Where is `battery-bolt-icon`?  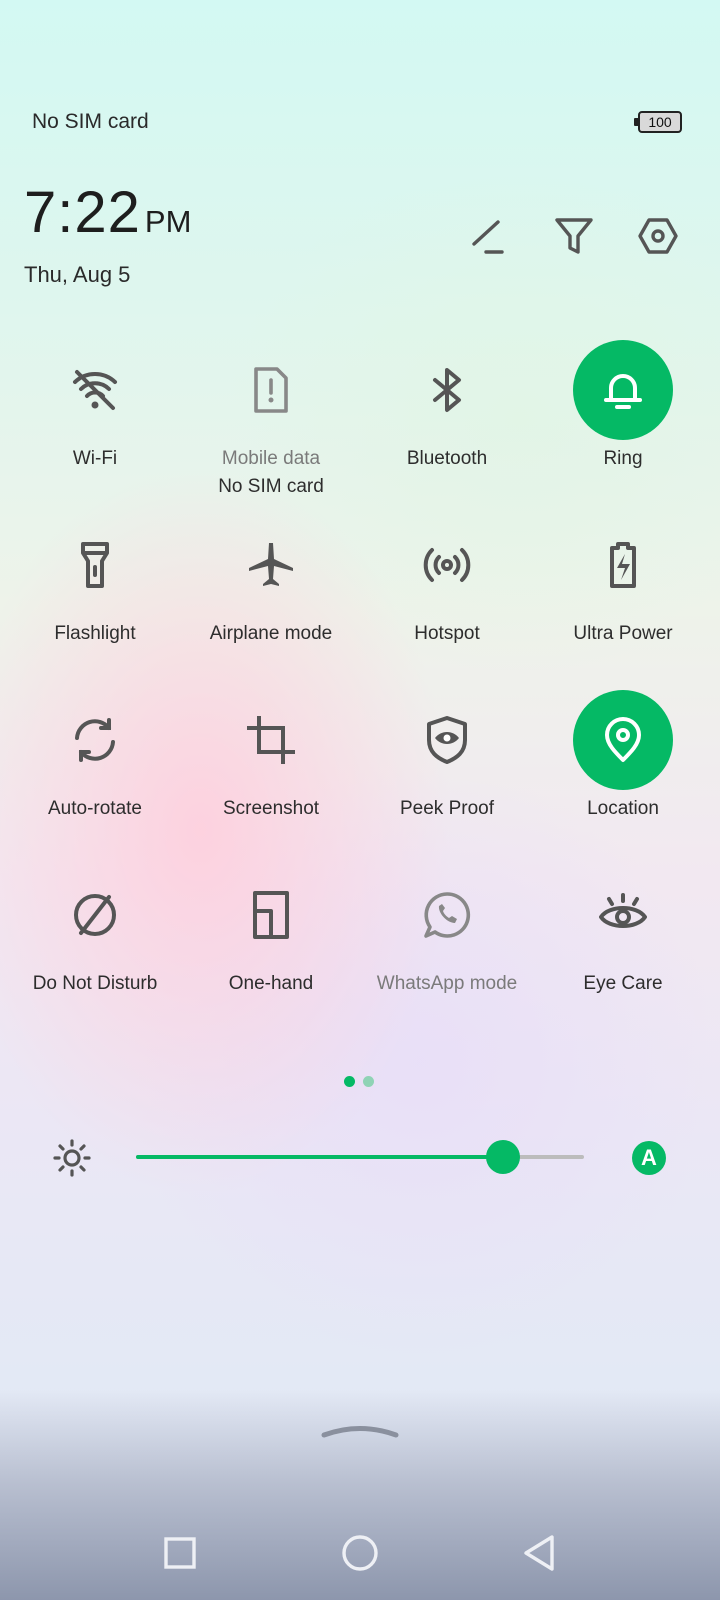
battery-bolt-icon is located at coordinates (623, 565).